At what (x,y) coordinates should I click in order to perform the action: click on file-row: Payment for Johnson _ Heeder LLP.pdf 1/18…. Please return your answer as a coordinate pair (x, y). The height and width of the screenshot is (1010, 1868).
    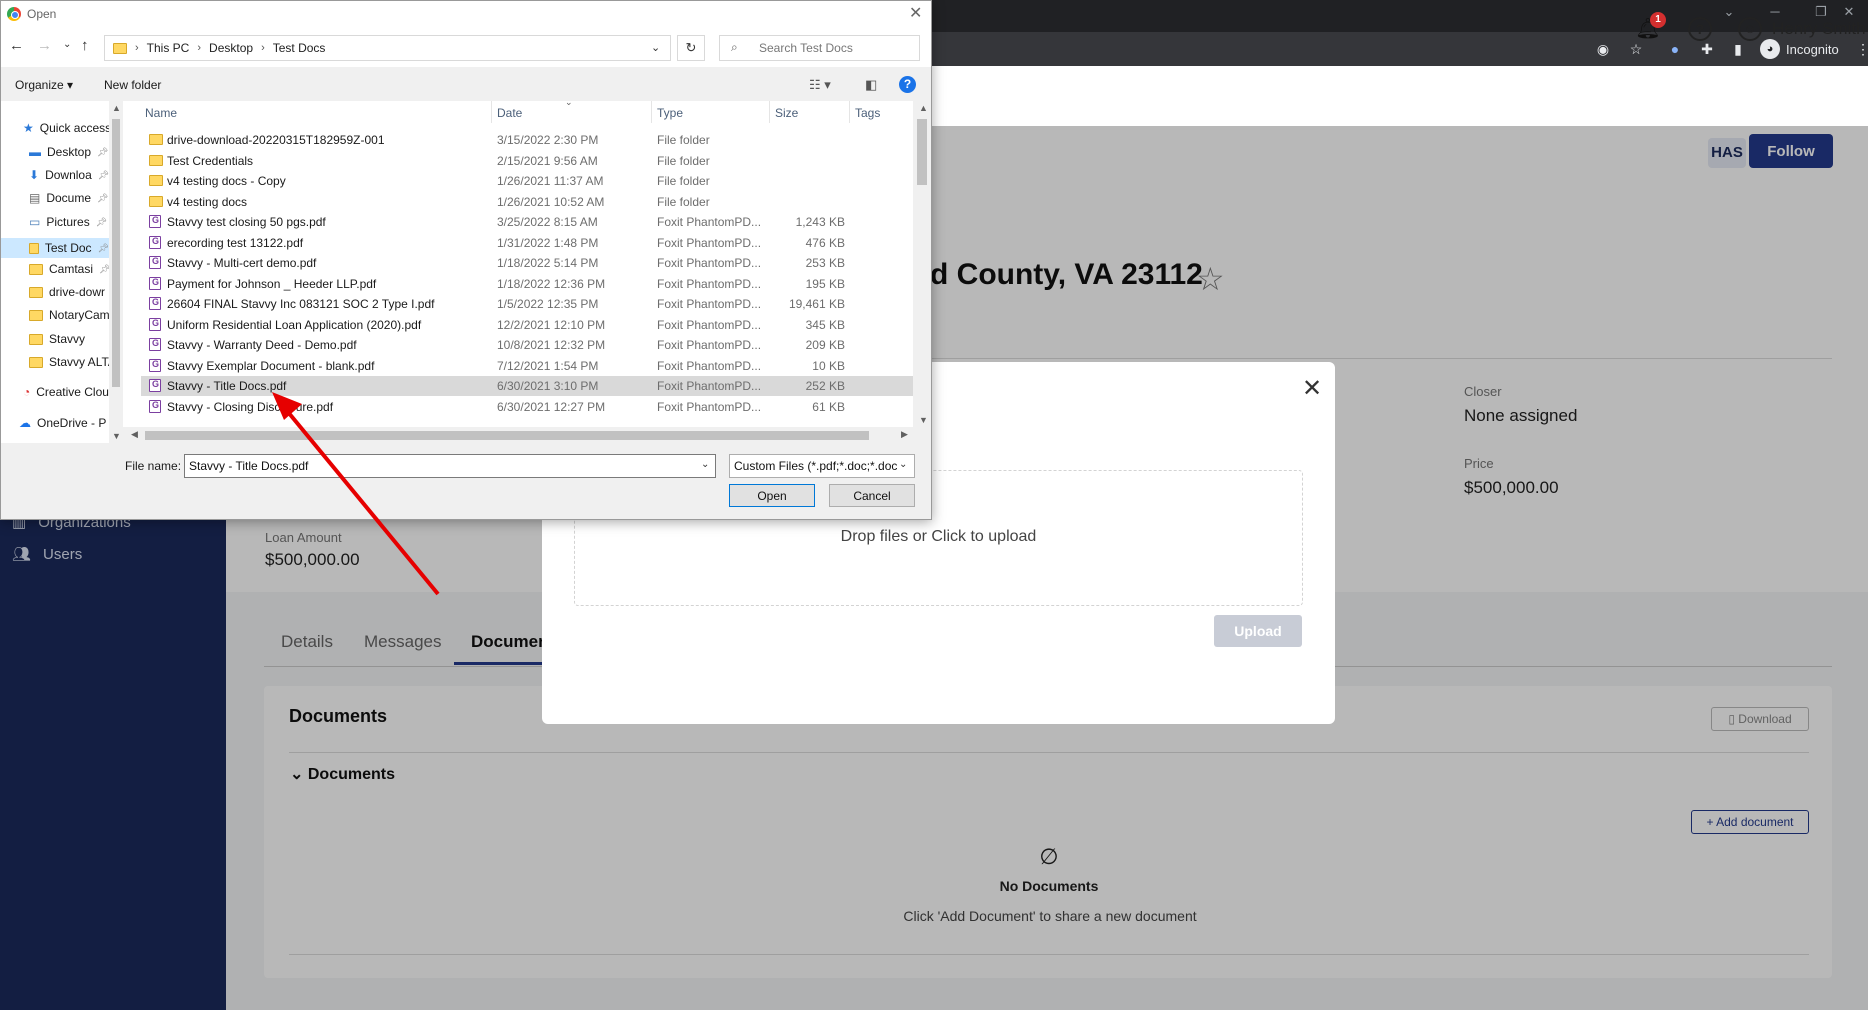
    Looking at the image, I should click on (527, 284).